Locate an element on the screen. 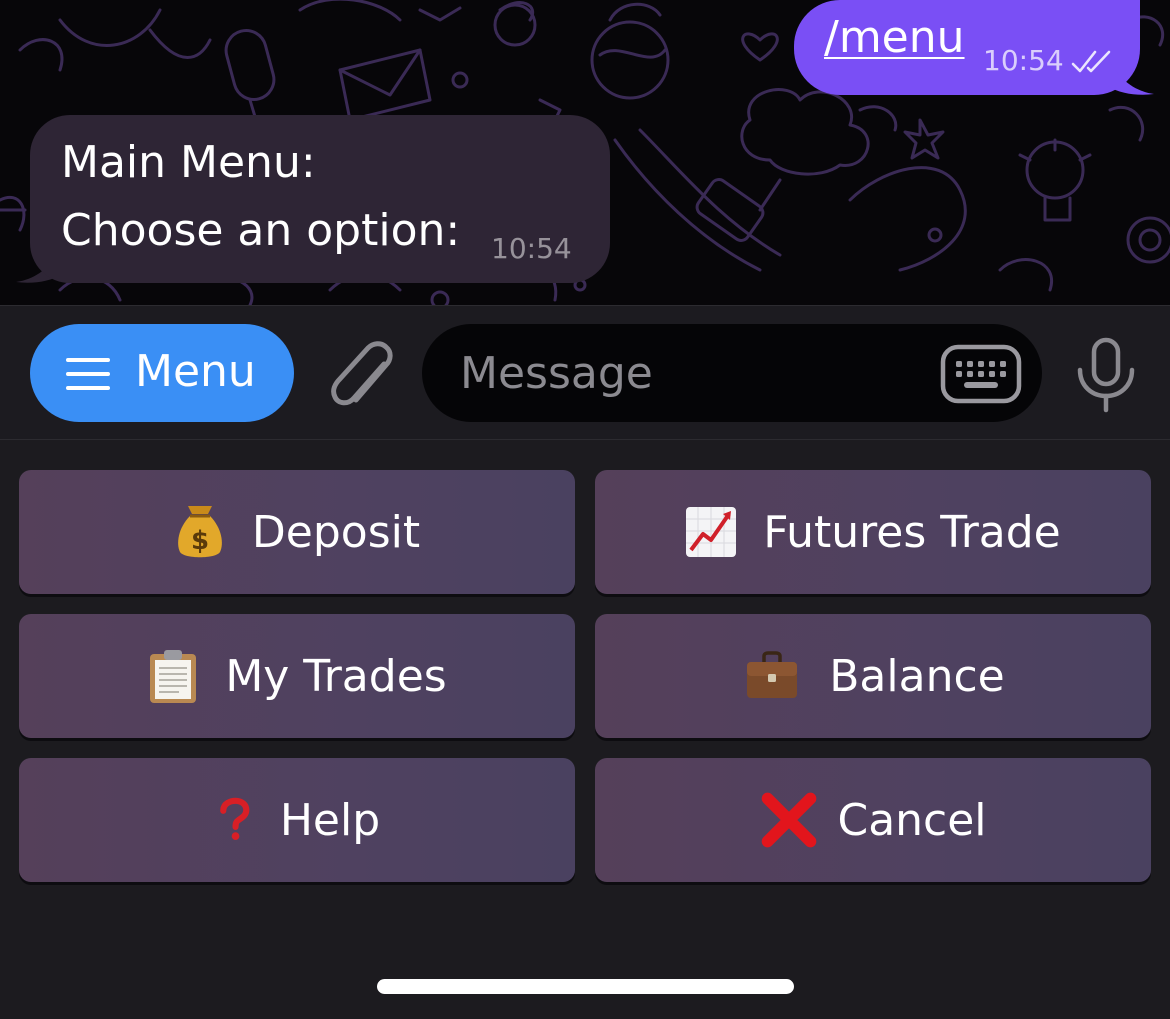  help-button: Help is located at coordinates (297, 820).